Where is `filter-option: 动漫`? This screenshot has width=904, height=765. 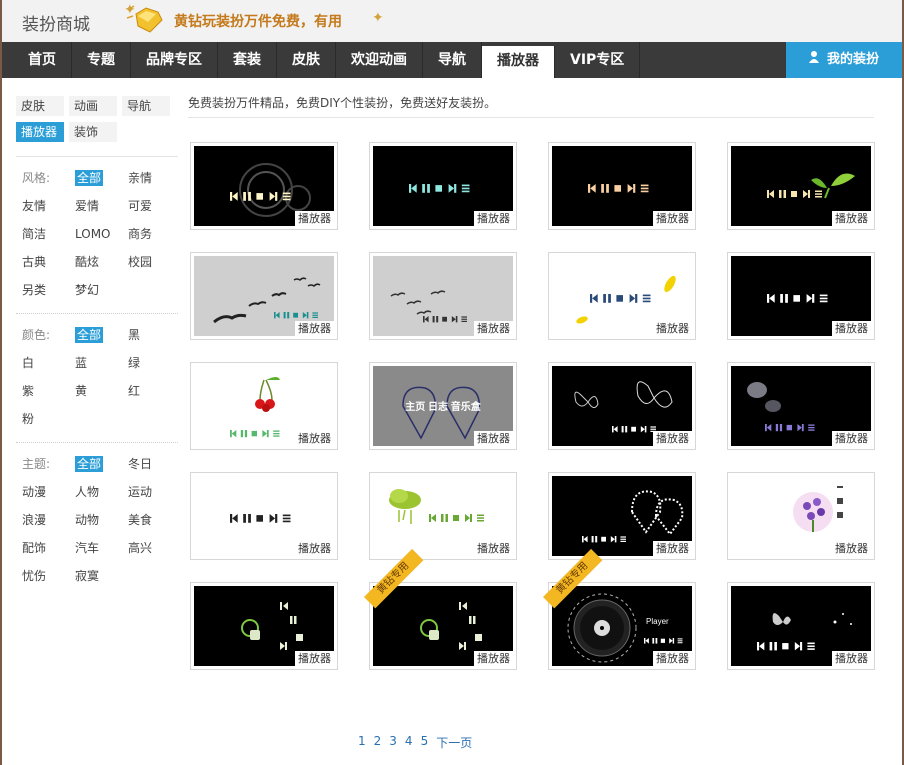
filter-option: 动漫 is located at coordinates (42, 492).